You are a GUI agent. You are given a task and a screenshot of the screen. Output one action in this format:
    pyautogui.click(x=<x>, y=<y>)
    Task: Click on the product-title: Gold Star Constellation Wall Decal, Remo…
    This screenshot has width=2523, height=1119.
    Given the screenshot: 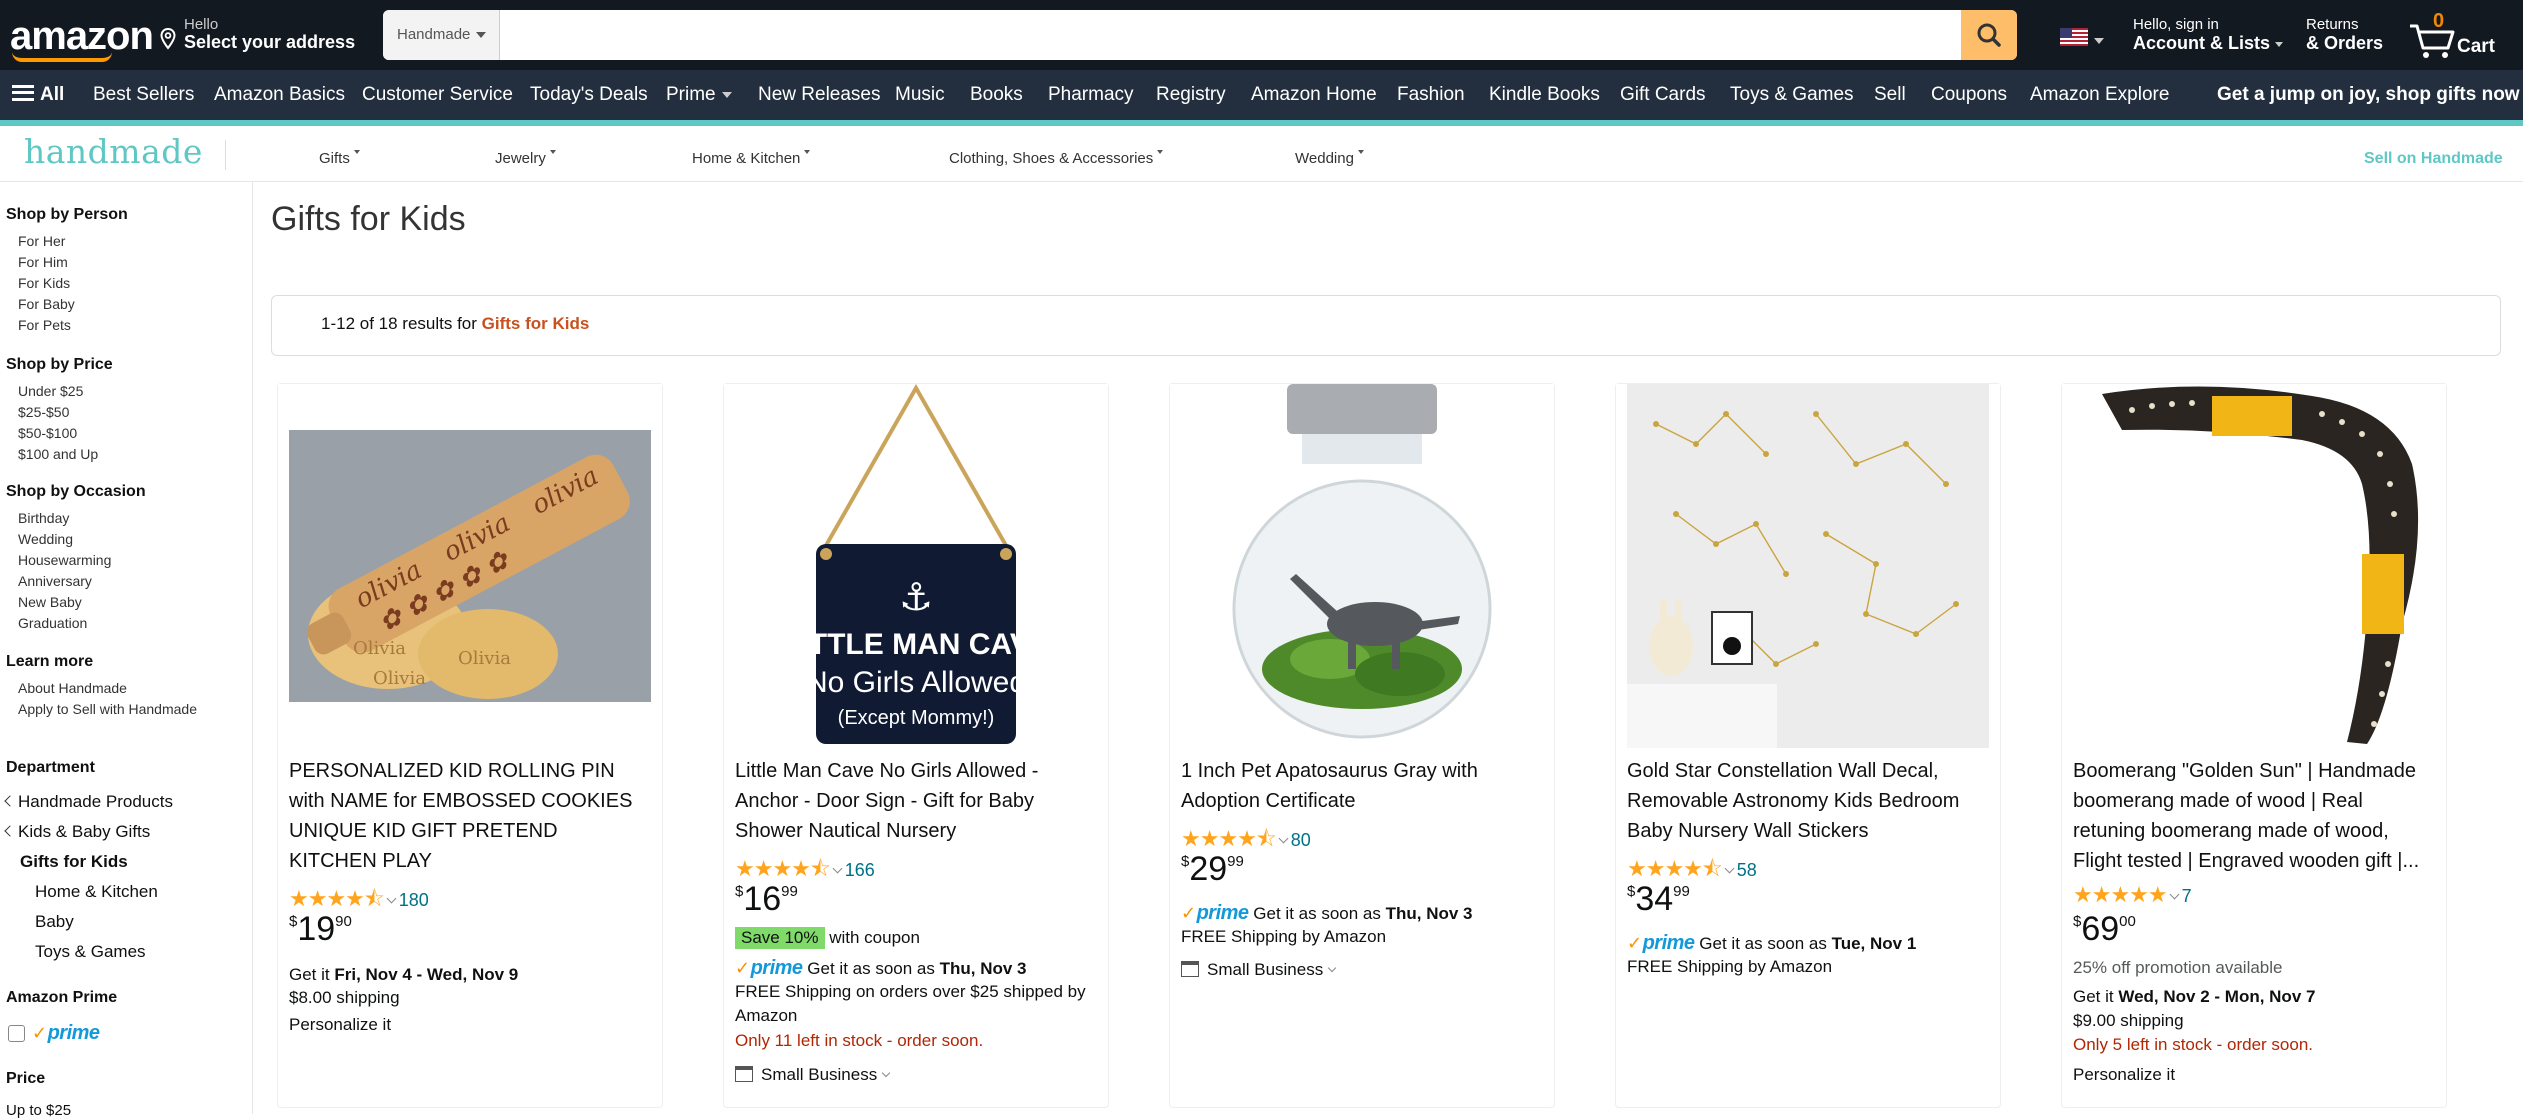 What is the action you would take?
    pyautogui.click(x=1807, y=801)
    